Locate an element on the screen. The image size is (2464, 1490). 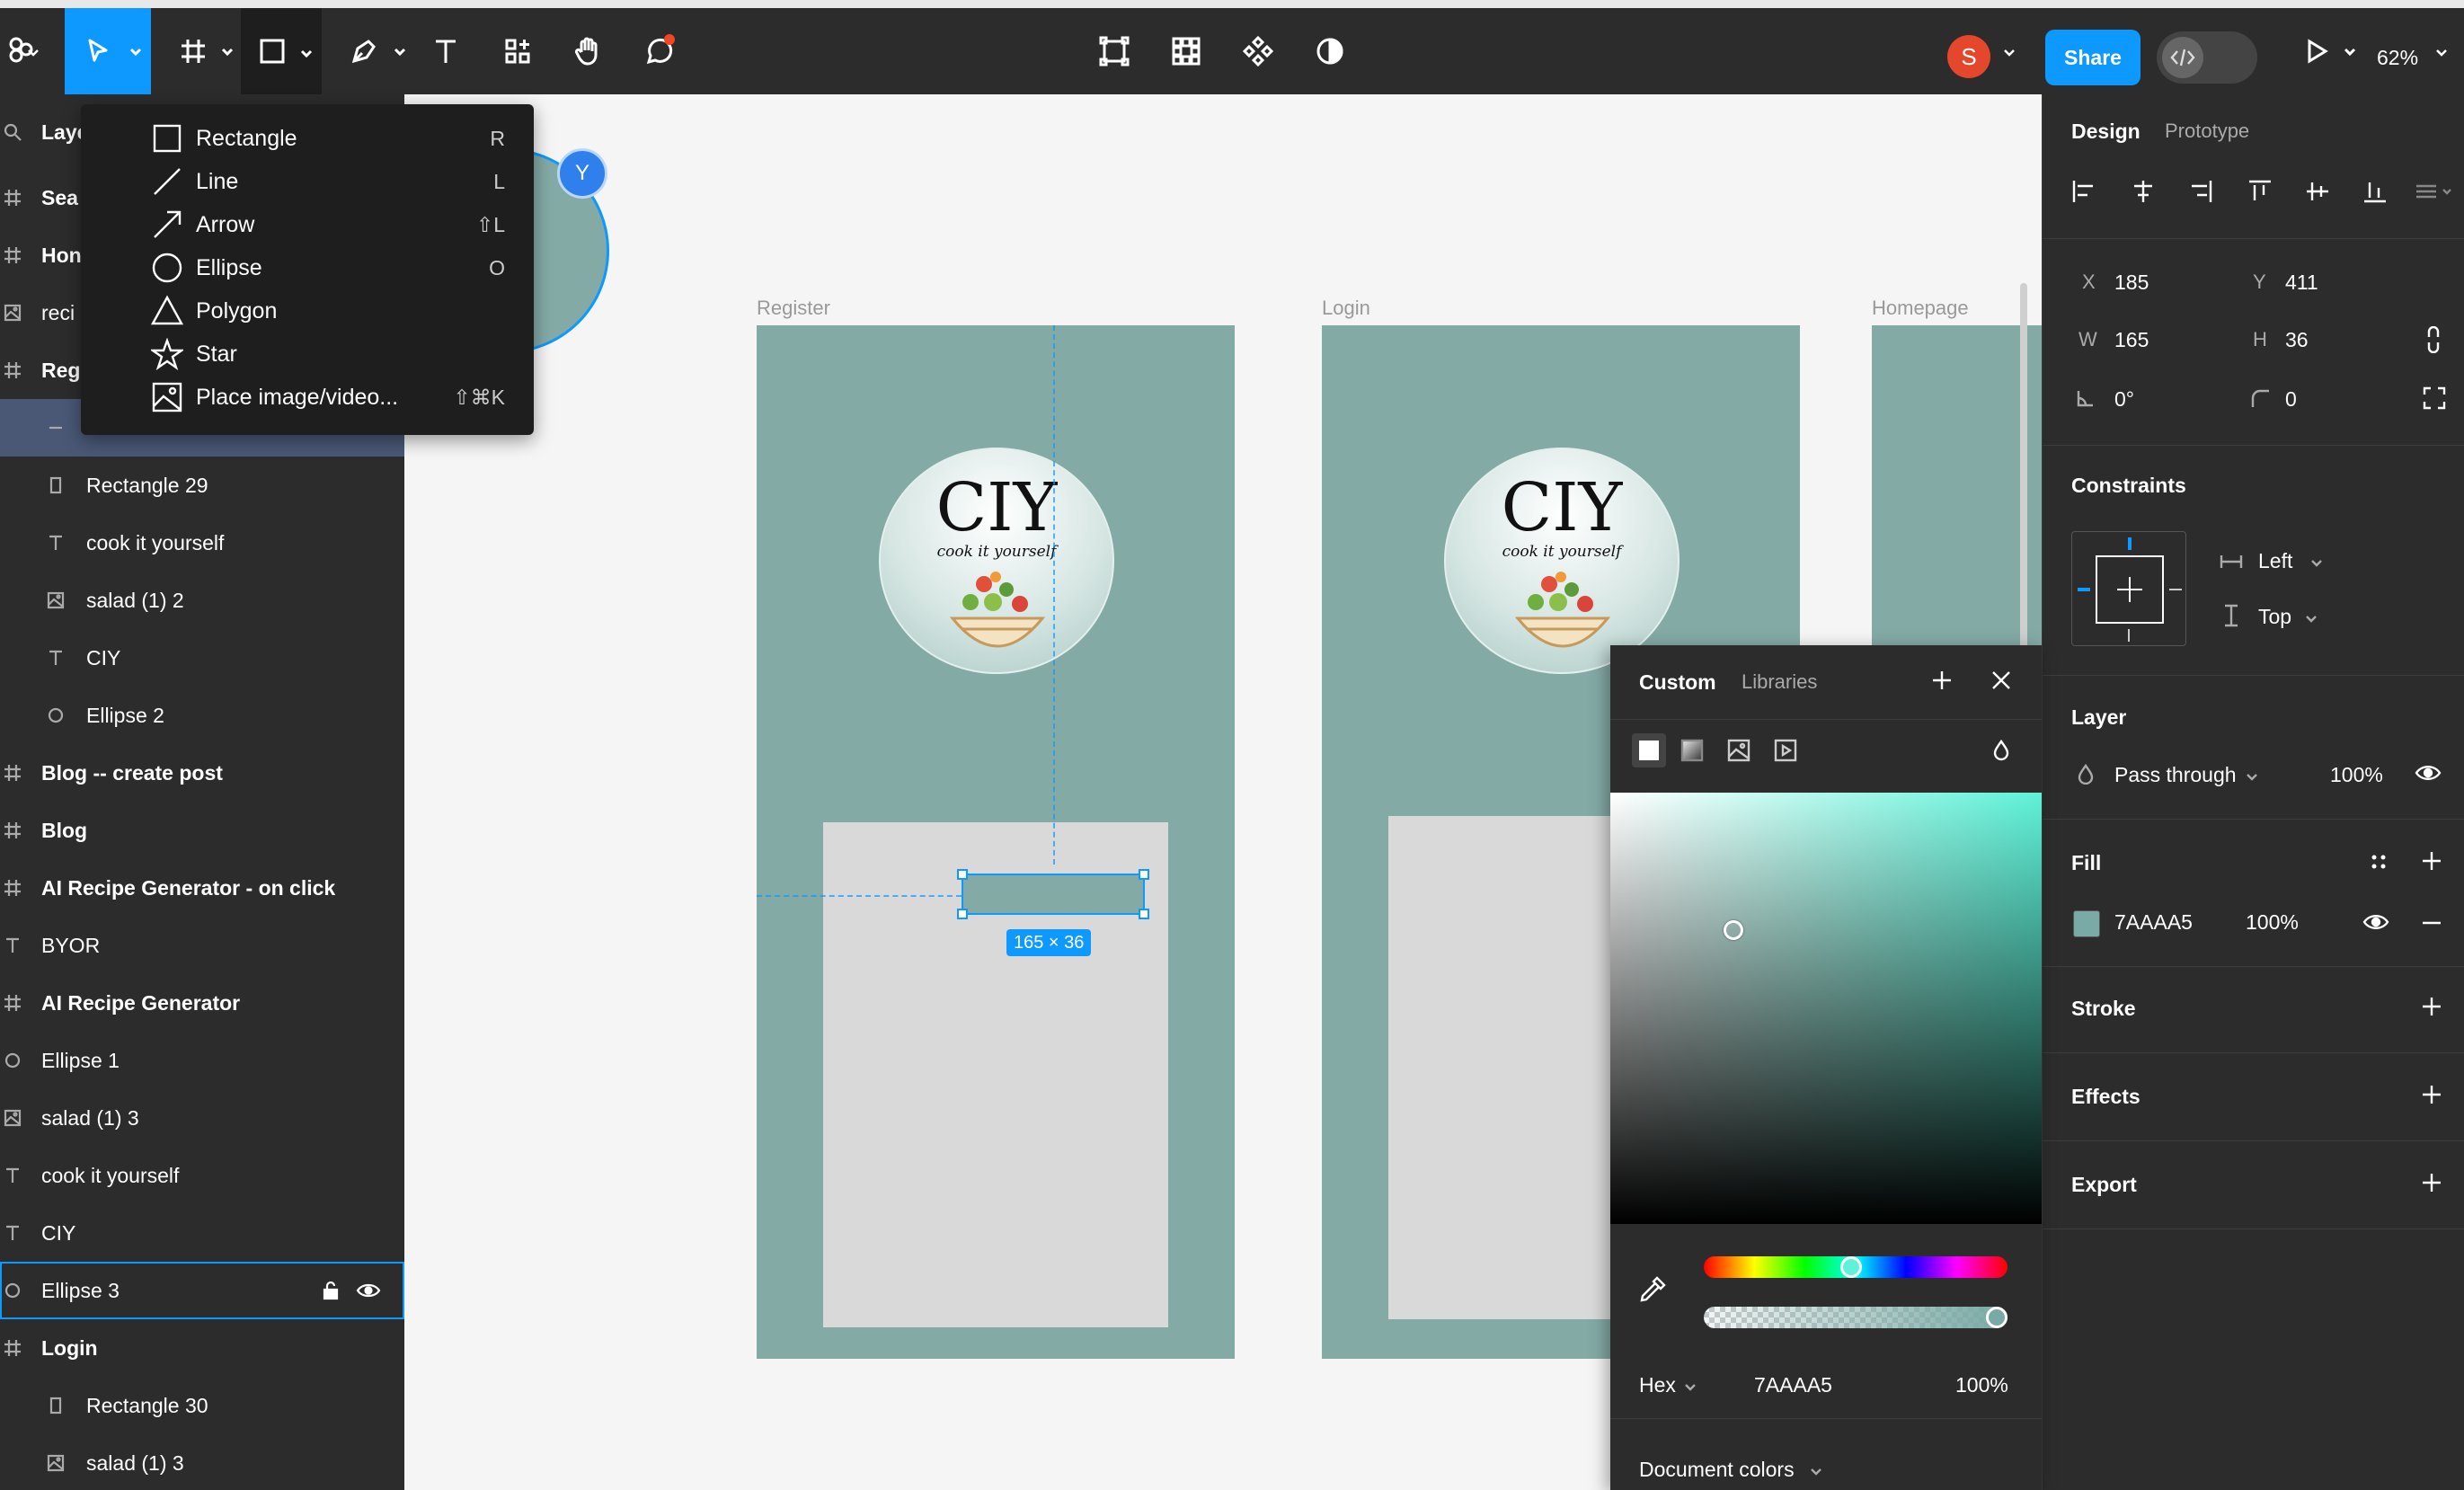
layer-row: AI Recipe Generator is located at coordinates (202, 1003).